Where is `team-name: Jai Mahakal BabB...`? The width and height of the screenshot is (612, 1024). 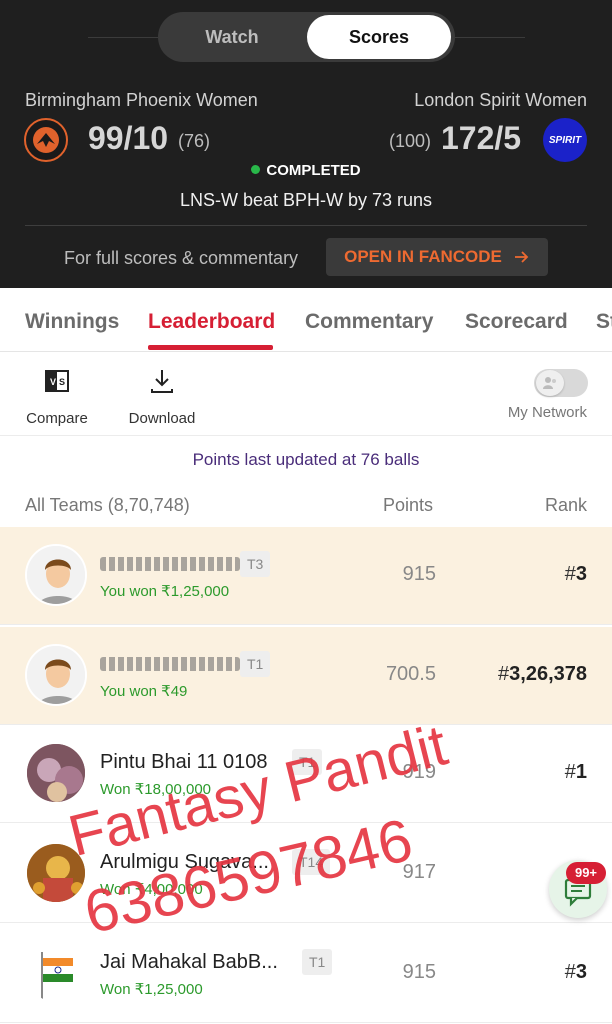
team-name: Jai Mahakal BabB... is located at coordinates (189, 962).